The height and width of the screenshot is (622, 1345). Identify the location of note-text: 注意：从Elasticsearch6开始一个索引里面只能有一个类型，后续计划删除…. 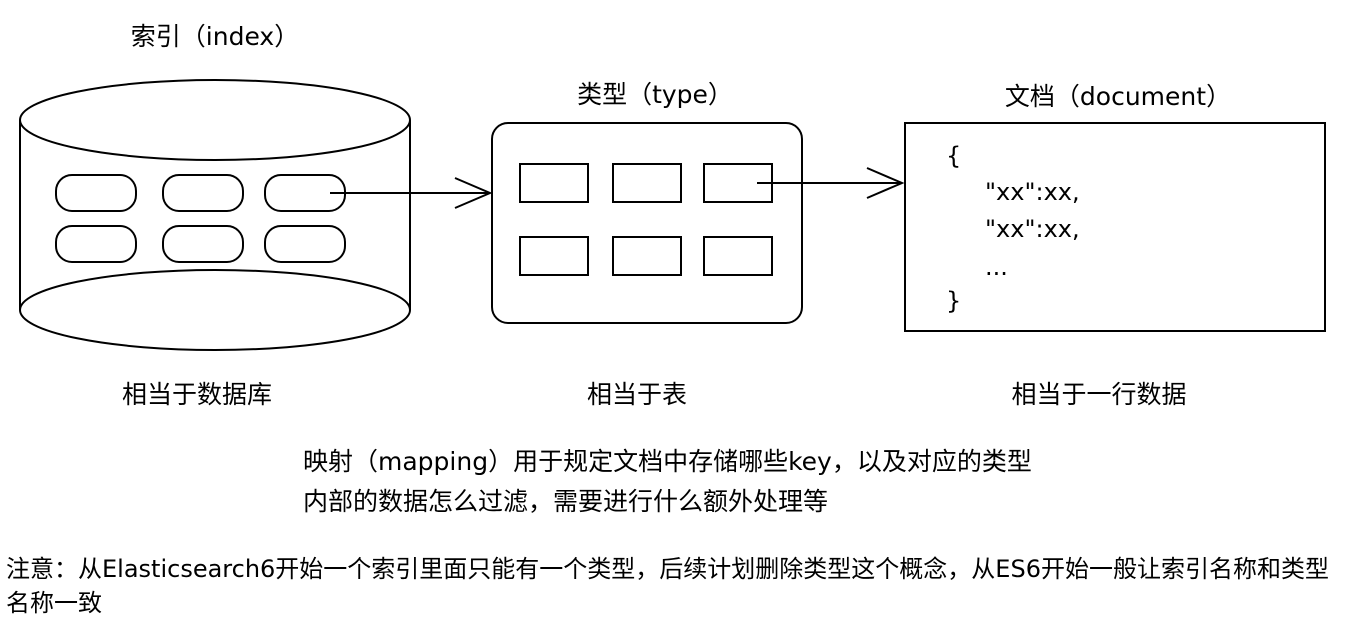
(667, 586).